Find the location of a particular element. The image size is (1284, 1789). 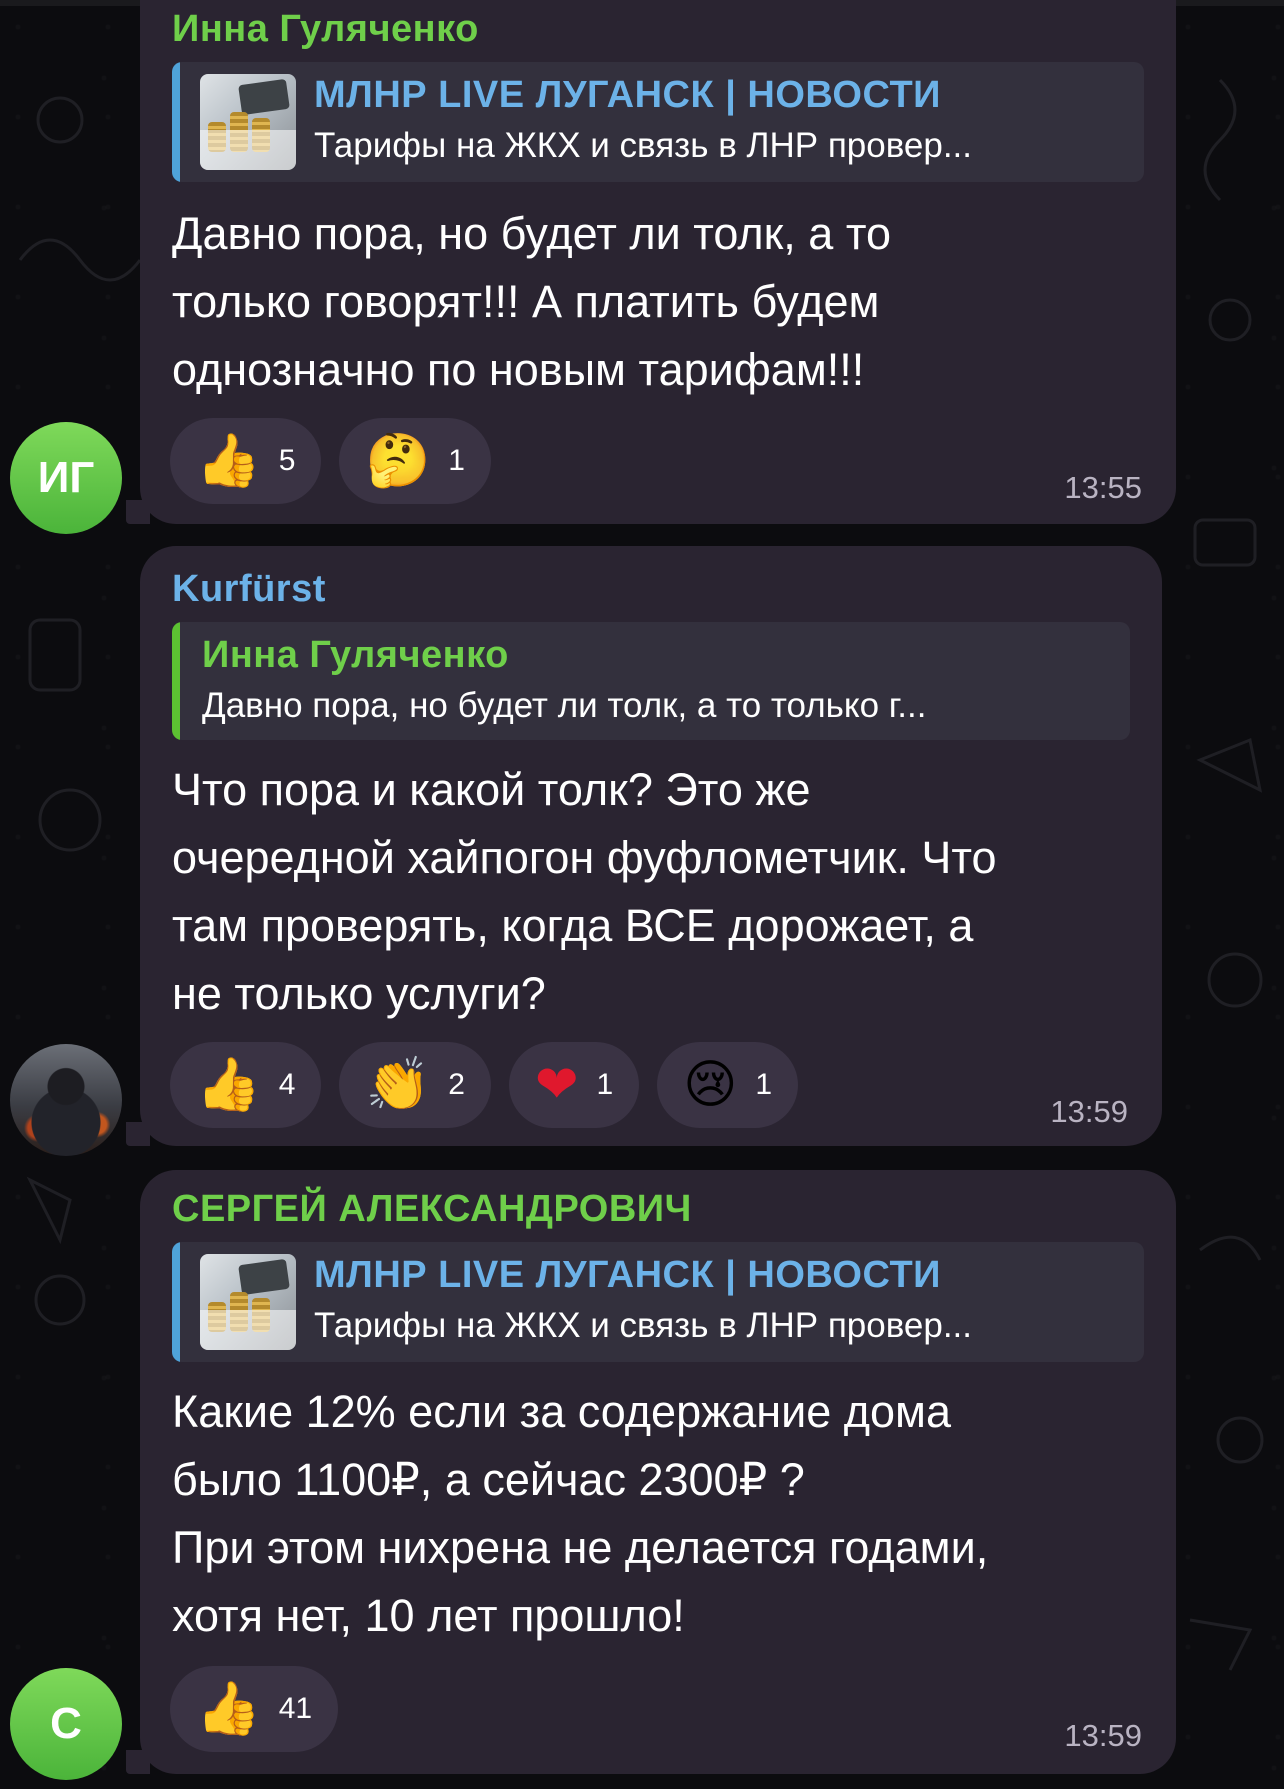

thinking-face-icon: 🤔 is located at coordinates (398, 461).